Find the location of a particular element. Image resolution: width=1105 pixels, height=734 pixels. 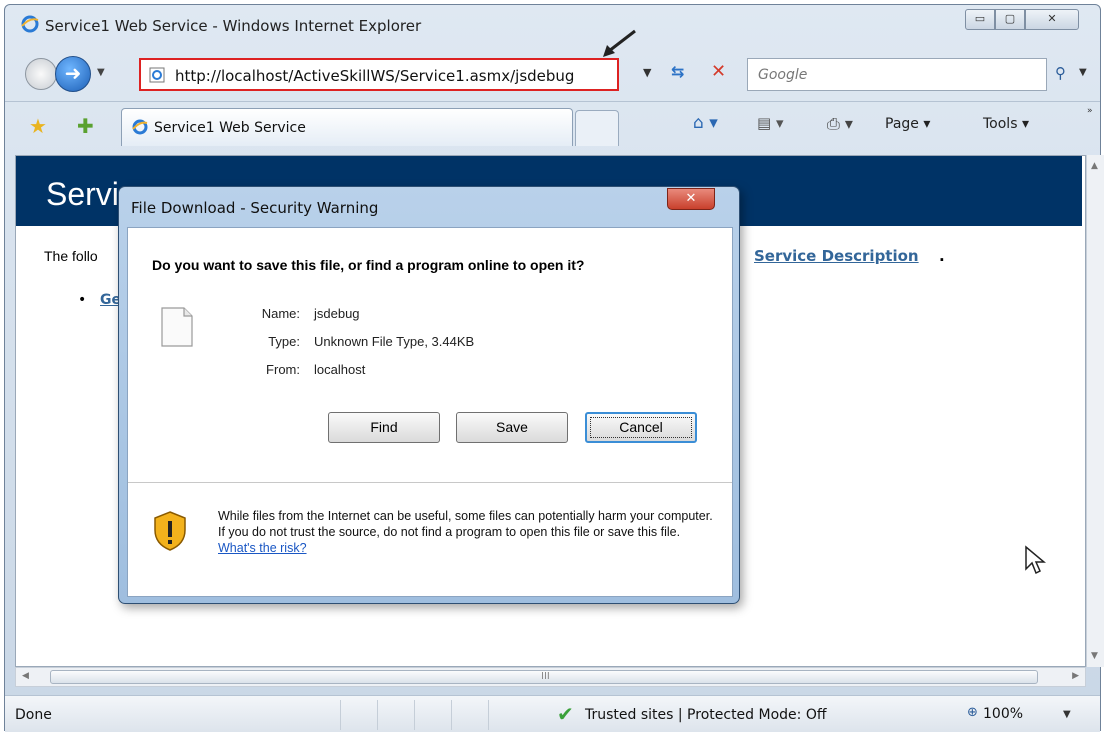

search-input: Google is located at coordinates (897, 74).